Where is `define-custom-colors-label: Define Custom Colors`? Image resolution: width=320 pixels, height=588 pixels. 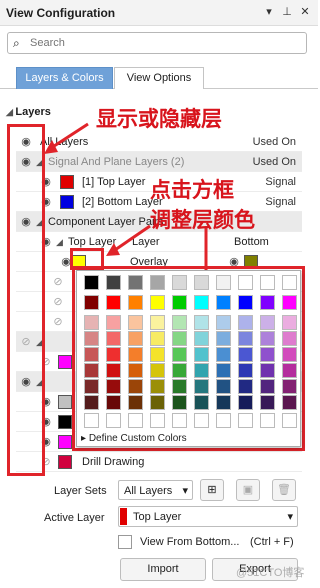
define-custom-colors-label: Define Custom Colors is located at coordinates (137, 438).